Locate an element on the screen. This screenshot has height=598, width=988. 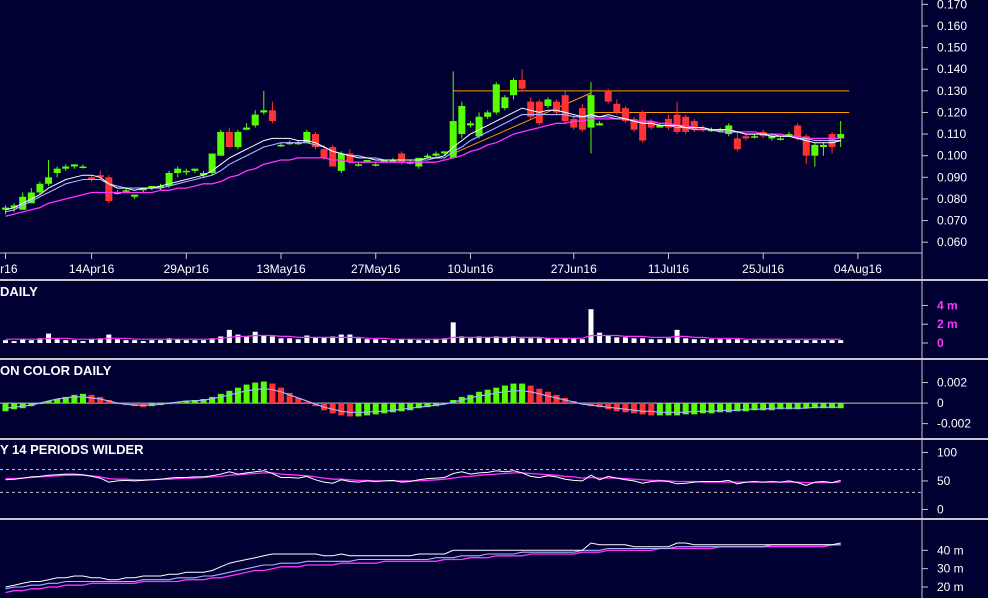
obv-mid-line is located at coordinates (423, 567).